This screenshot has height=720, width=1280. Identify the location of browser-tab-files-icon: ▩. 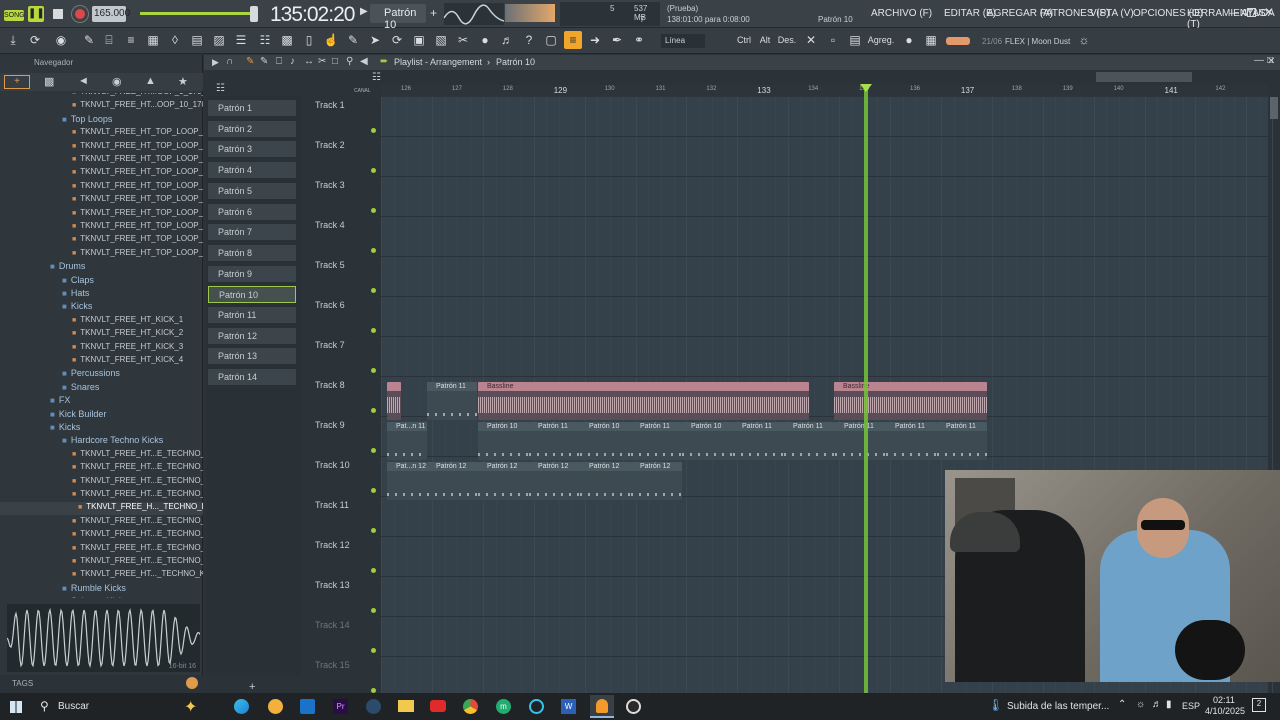
(49, 81).